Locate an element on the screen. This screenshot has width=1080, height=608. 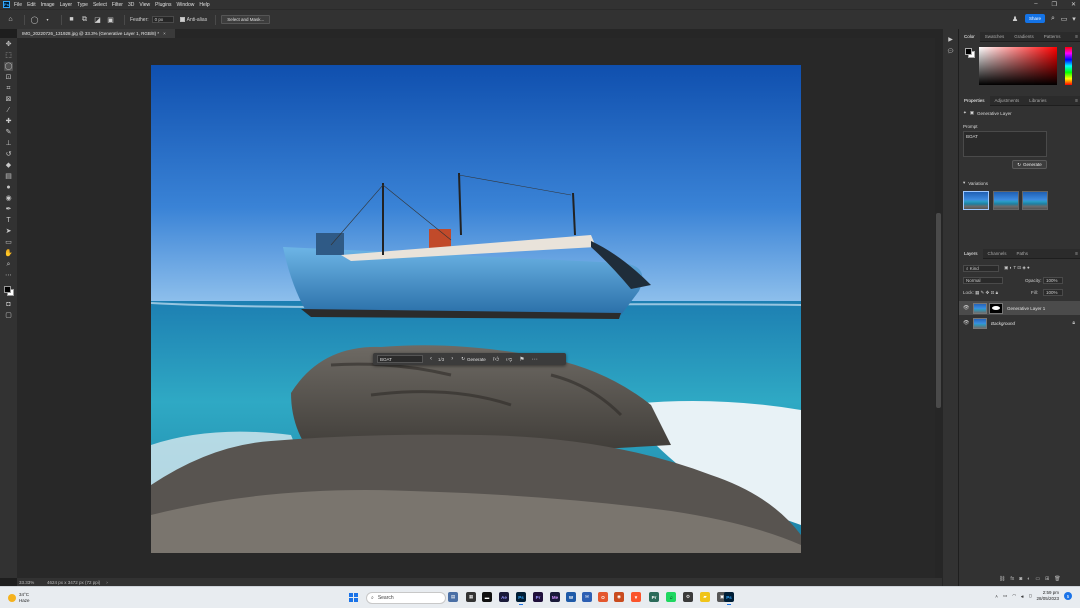
eye-icon: 👁︎ is located at coordinates (967, 308).